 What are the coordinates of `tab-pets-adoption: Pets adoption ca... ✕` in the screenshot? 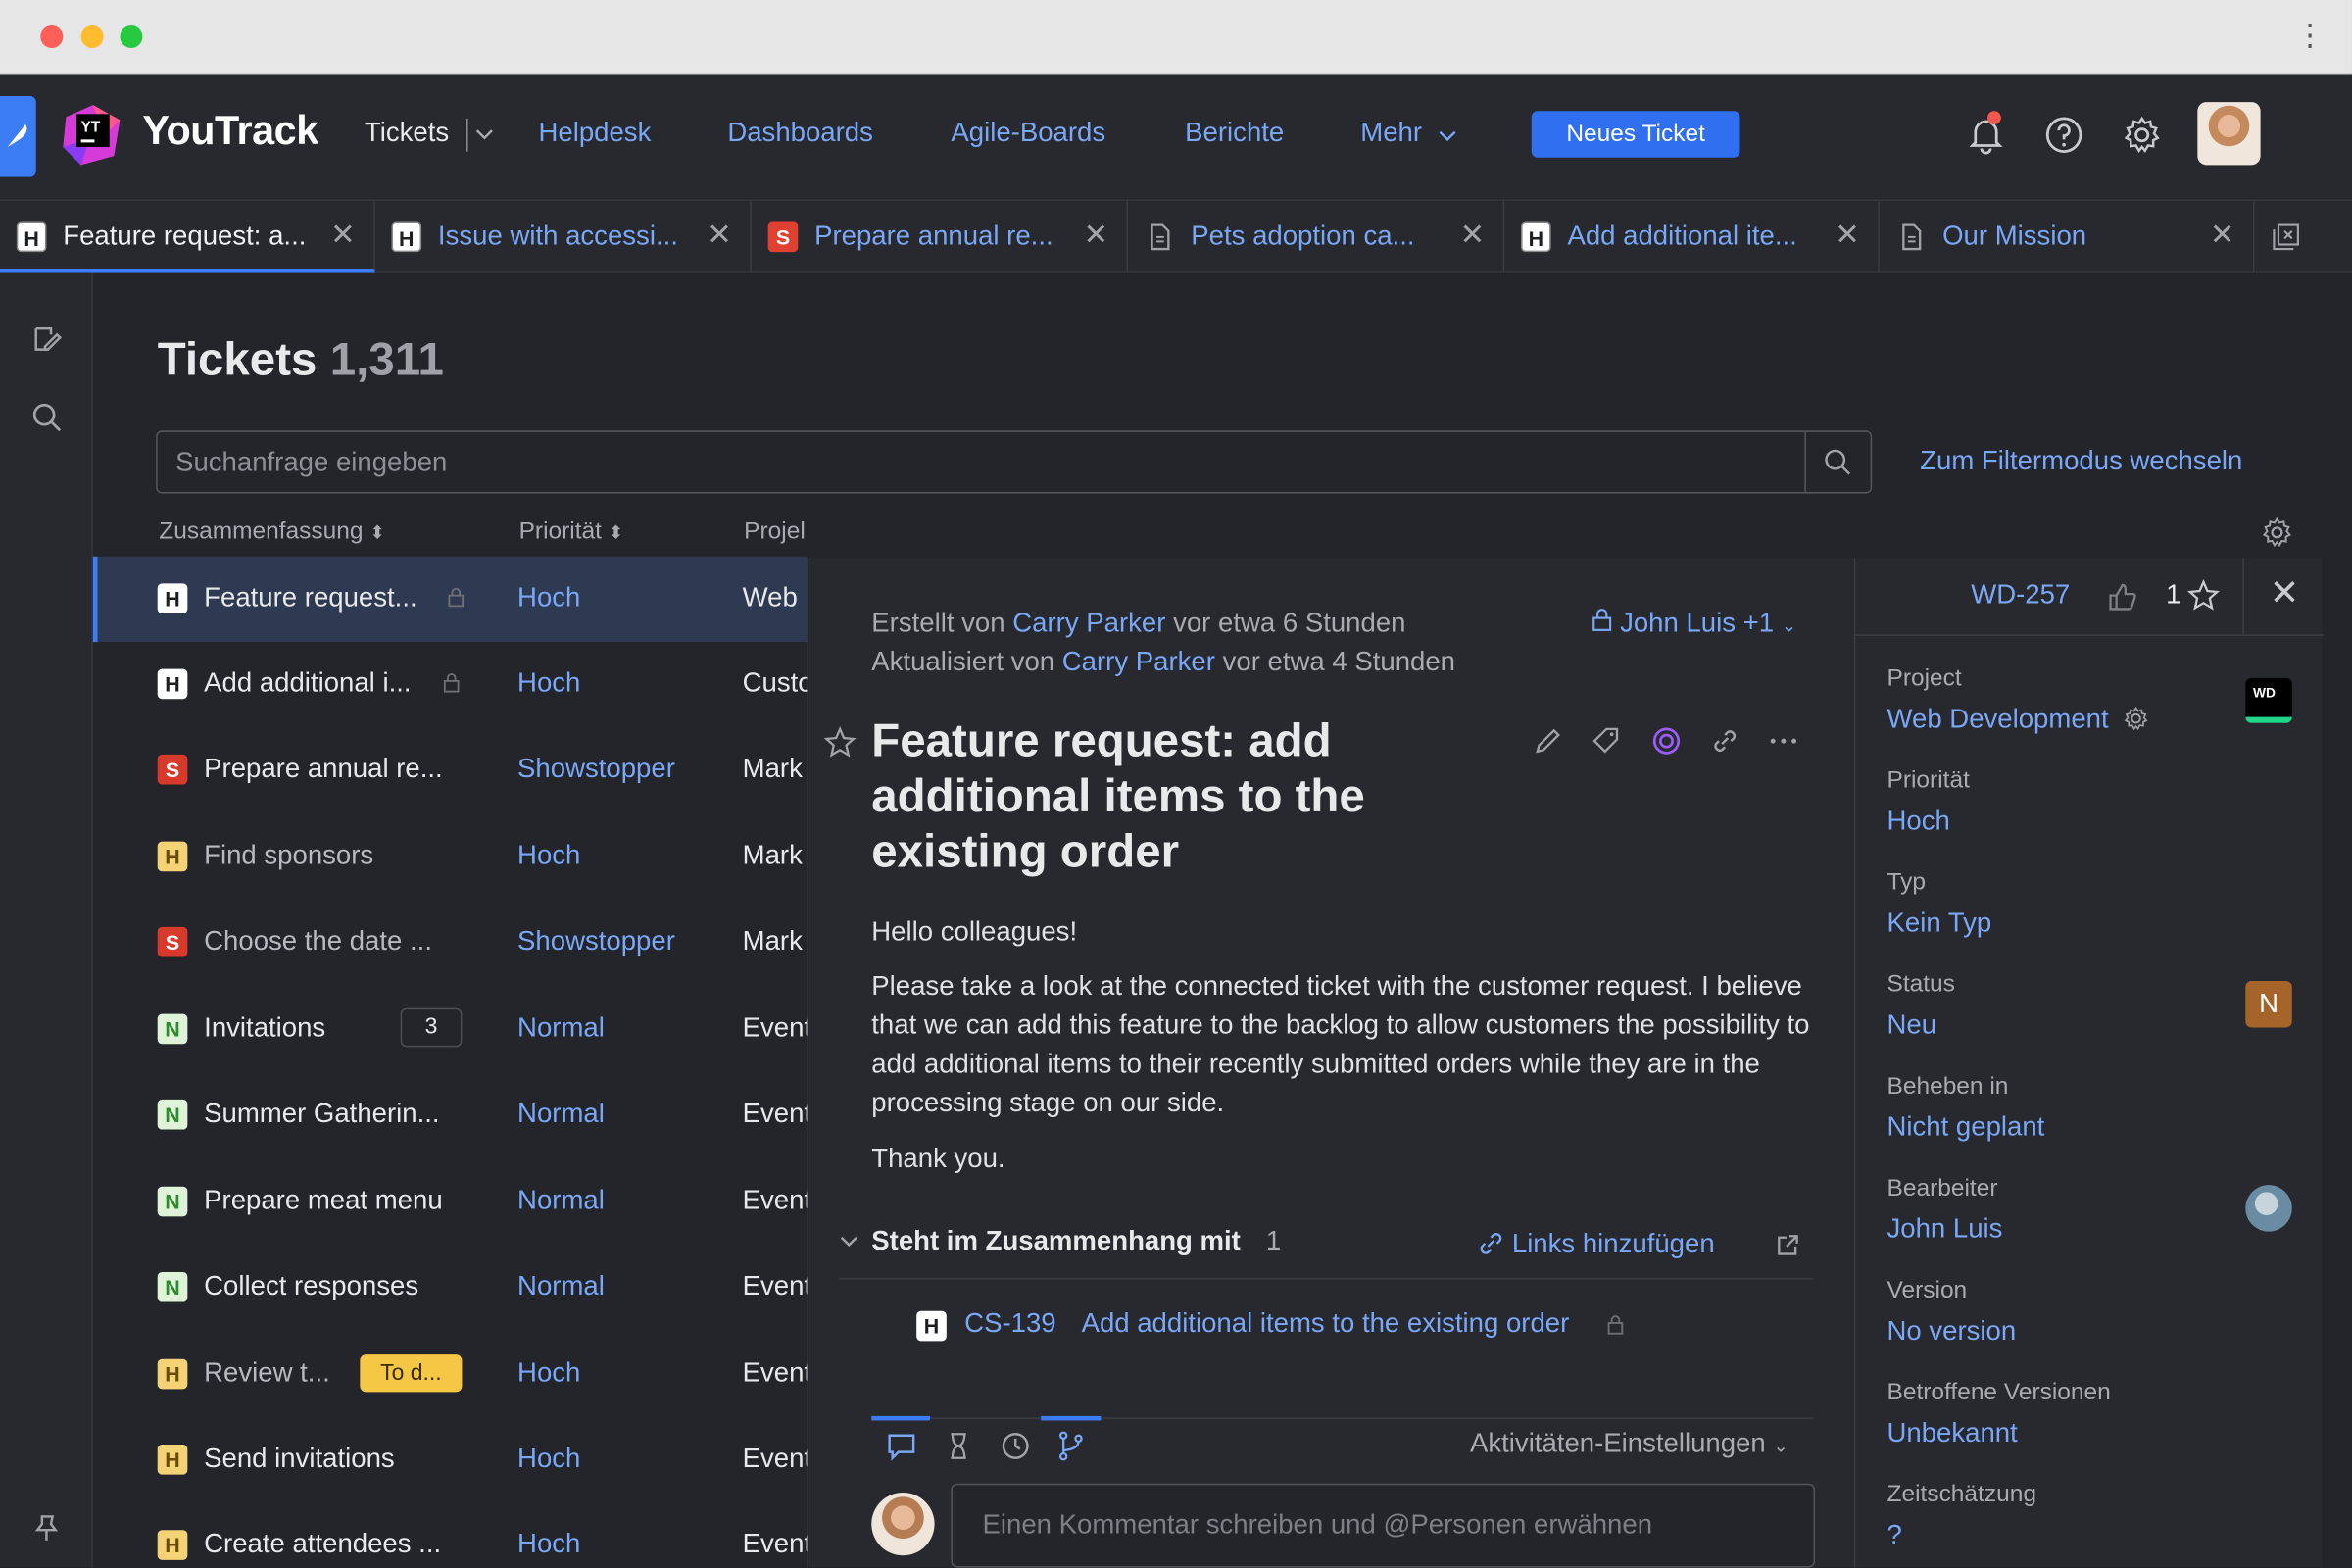 It's located at (1316, 237).